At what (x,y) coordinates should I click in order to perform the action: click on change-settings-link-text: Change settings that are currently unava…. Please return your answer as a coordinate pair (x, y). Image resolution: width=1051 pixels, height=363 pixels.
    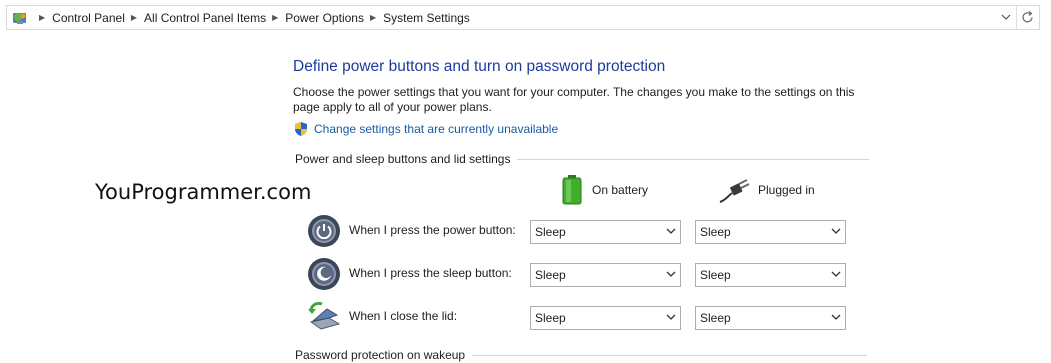
    Looking at the image, I should click on (436, 129).